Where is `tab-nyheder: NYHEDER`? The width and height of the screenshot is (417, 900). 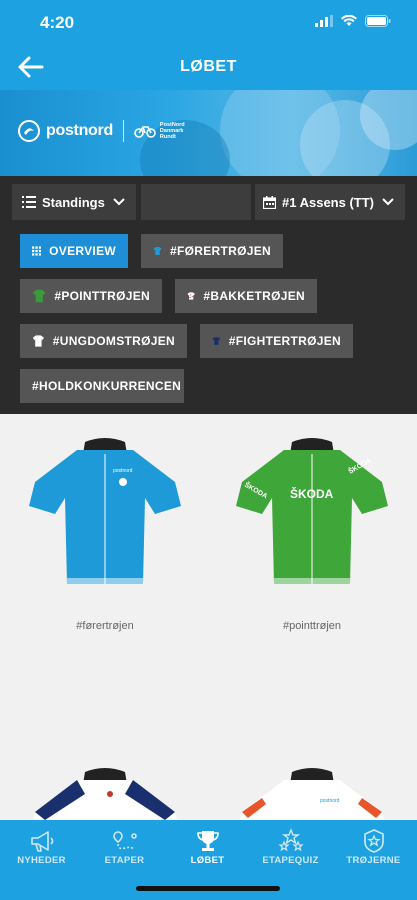 tab-nyheder: NYHEDER is located at coordinates (41, 850).